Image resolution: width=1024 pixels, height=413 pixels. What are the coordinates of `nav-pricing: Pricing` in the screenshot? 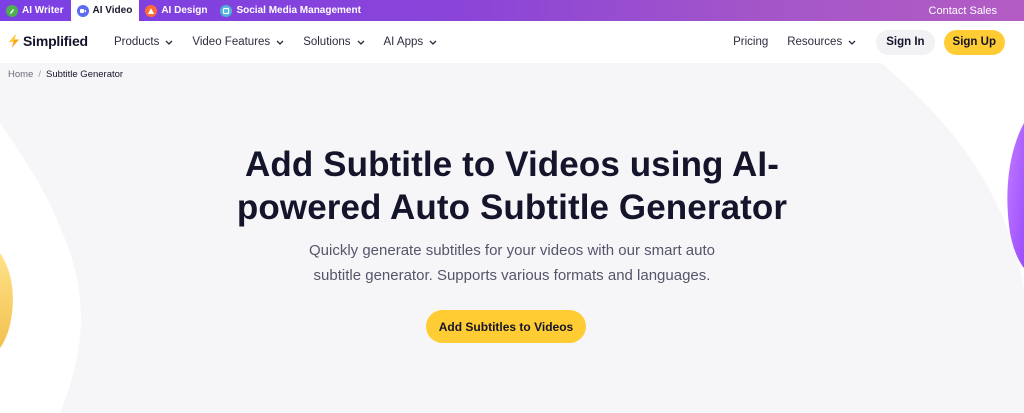 It's located at (750, 42).